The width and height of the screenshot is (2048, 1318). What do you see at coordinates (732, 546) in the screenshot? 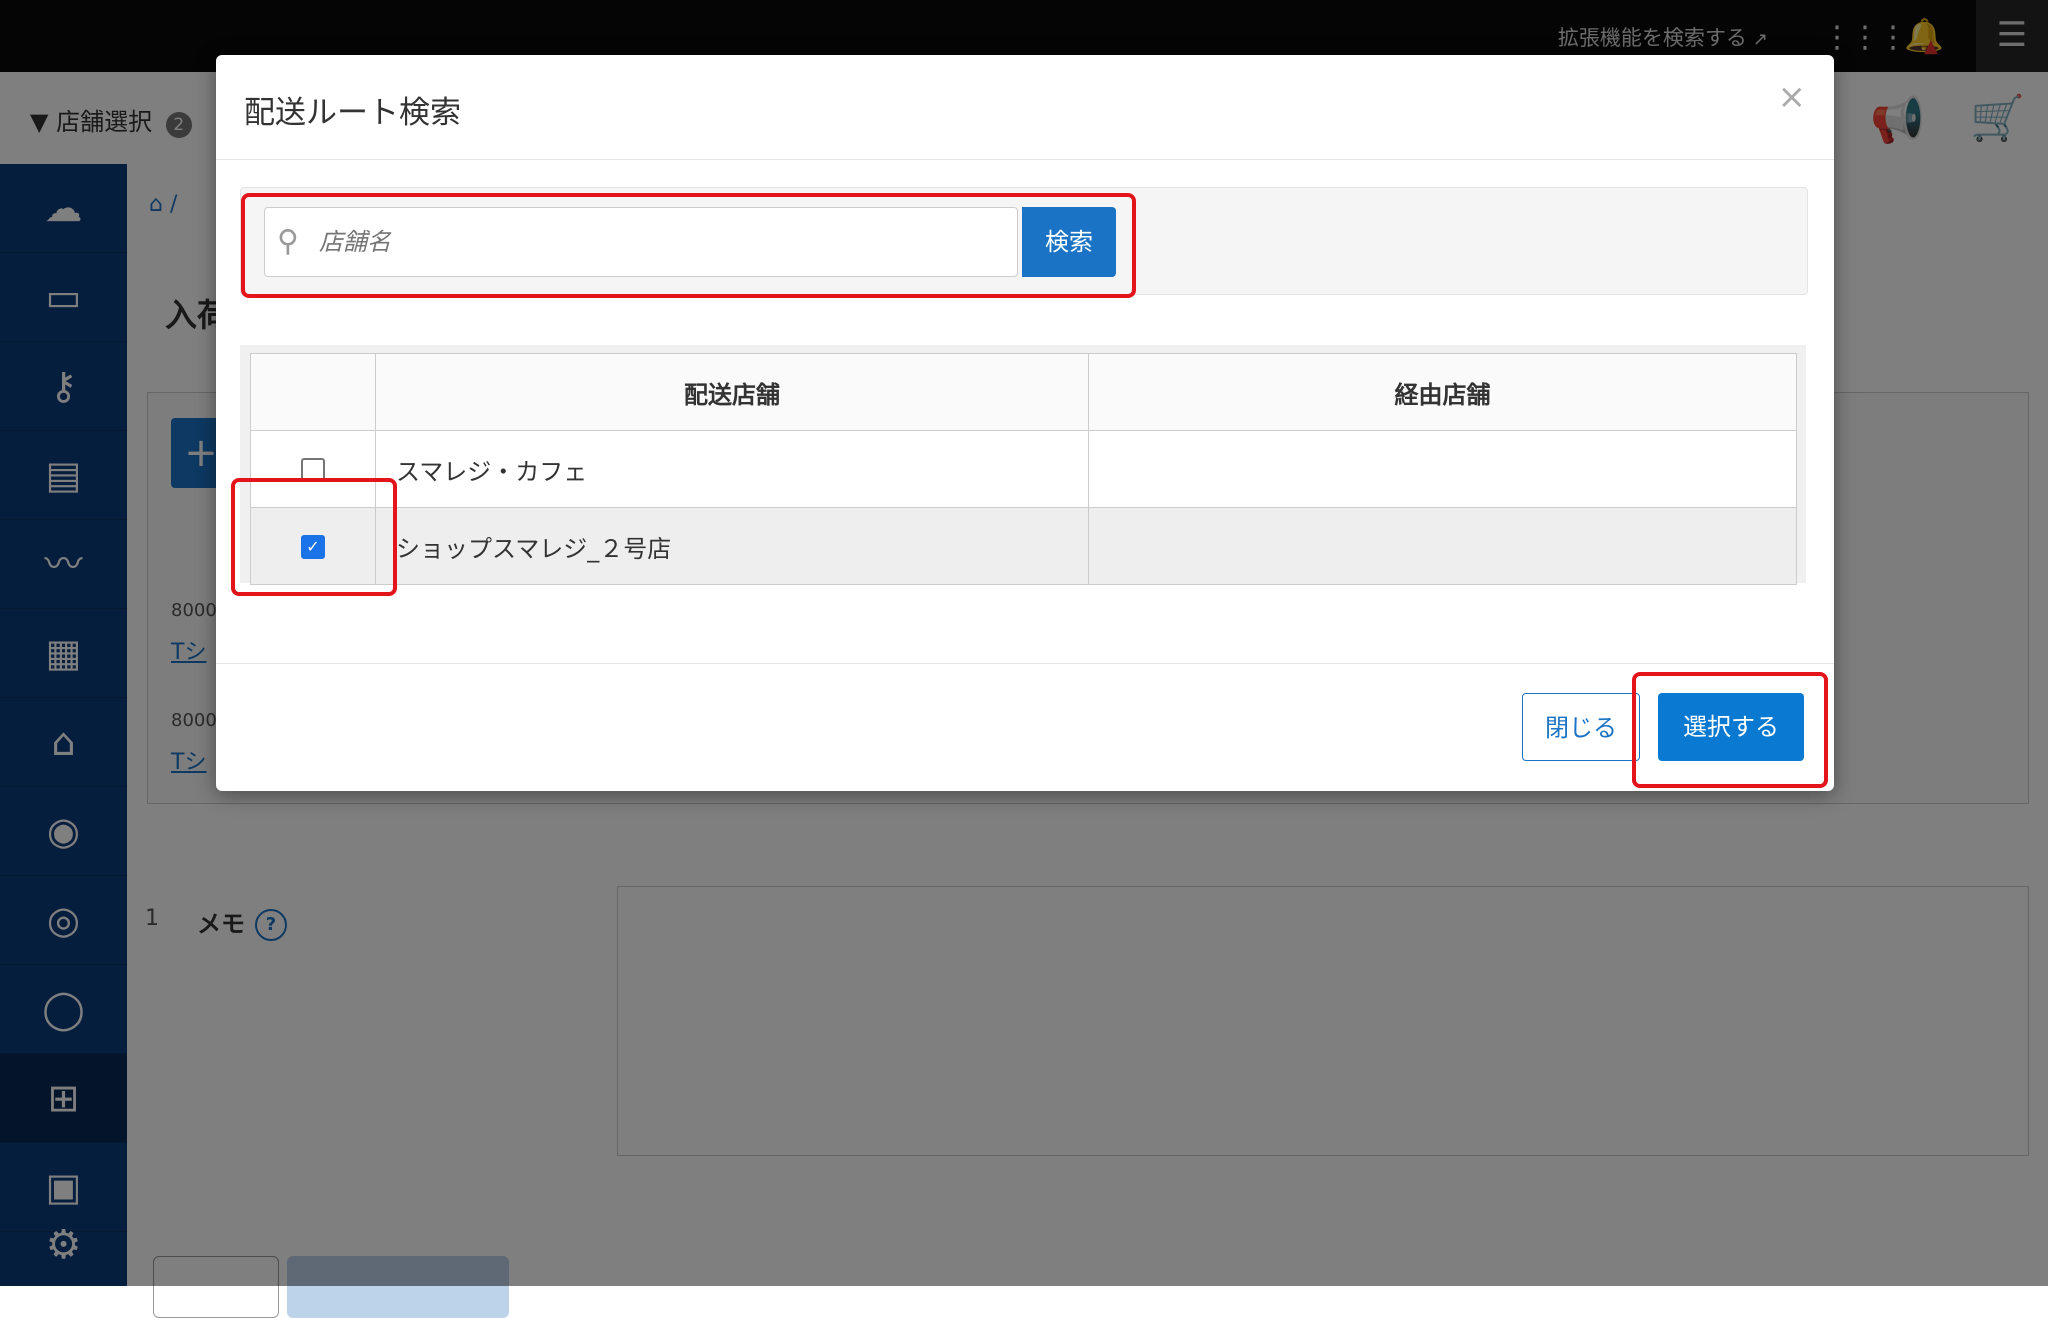
I see `delivery-store-cell: ショップスマレジ_２号店` at bounding box center [732, 546].